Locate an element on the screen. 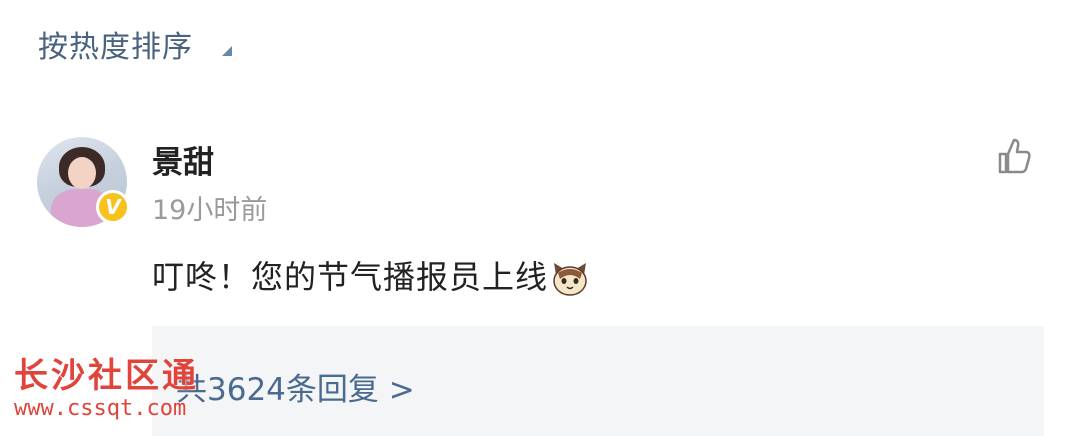  avatar-face is located at coordinates (82, 173).